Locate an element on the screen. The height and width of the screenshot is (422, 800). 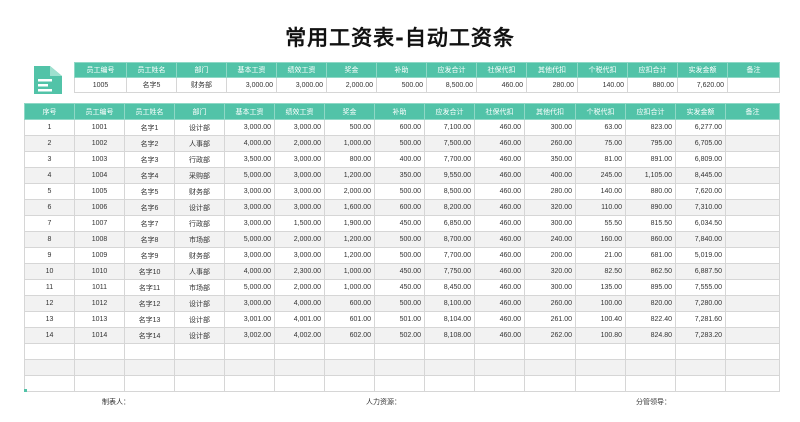
table-cell: 895.00 is located at coordinates (650, 287).